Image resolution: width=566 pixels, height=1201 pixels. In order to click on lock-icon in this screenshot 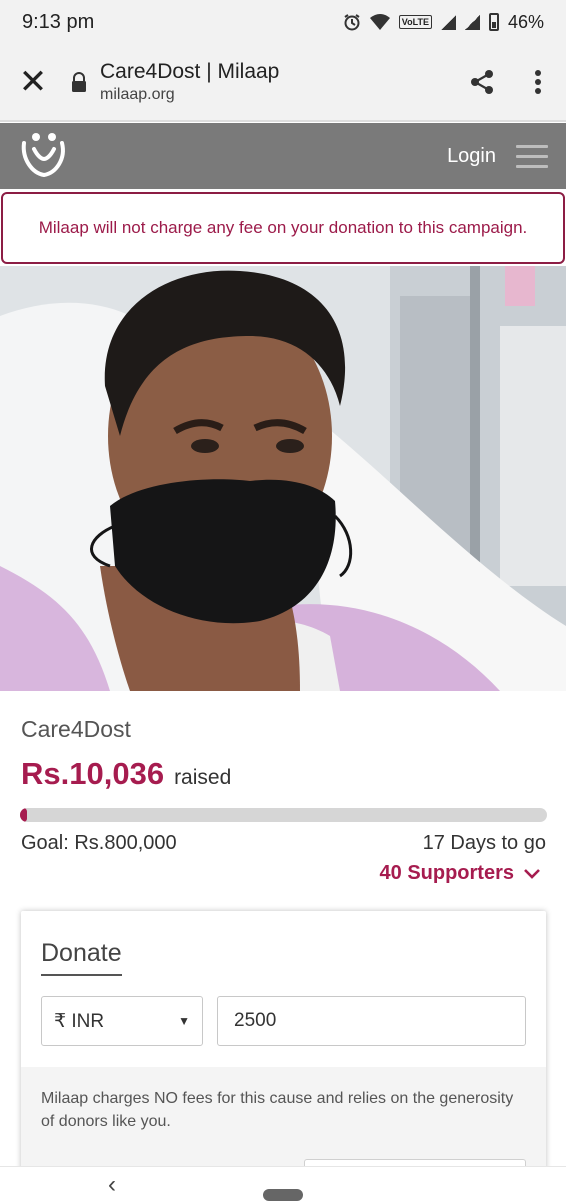, I will do `click(79, 82)`.